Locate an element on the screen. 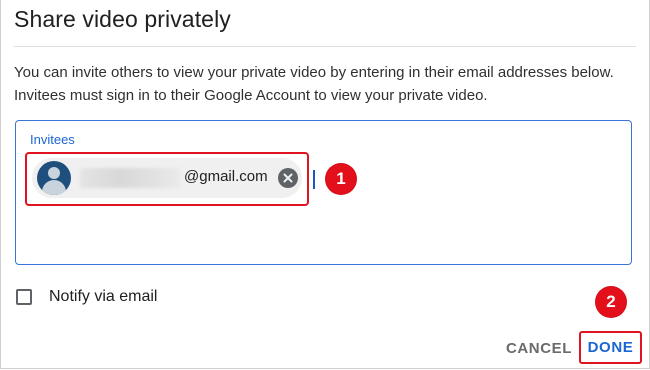 Image resolution: width=650 pixels, height=370 pixels. invitee-chip: @gmail.com is located at coordinates (167, 178).